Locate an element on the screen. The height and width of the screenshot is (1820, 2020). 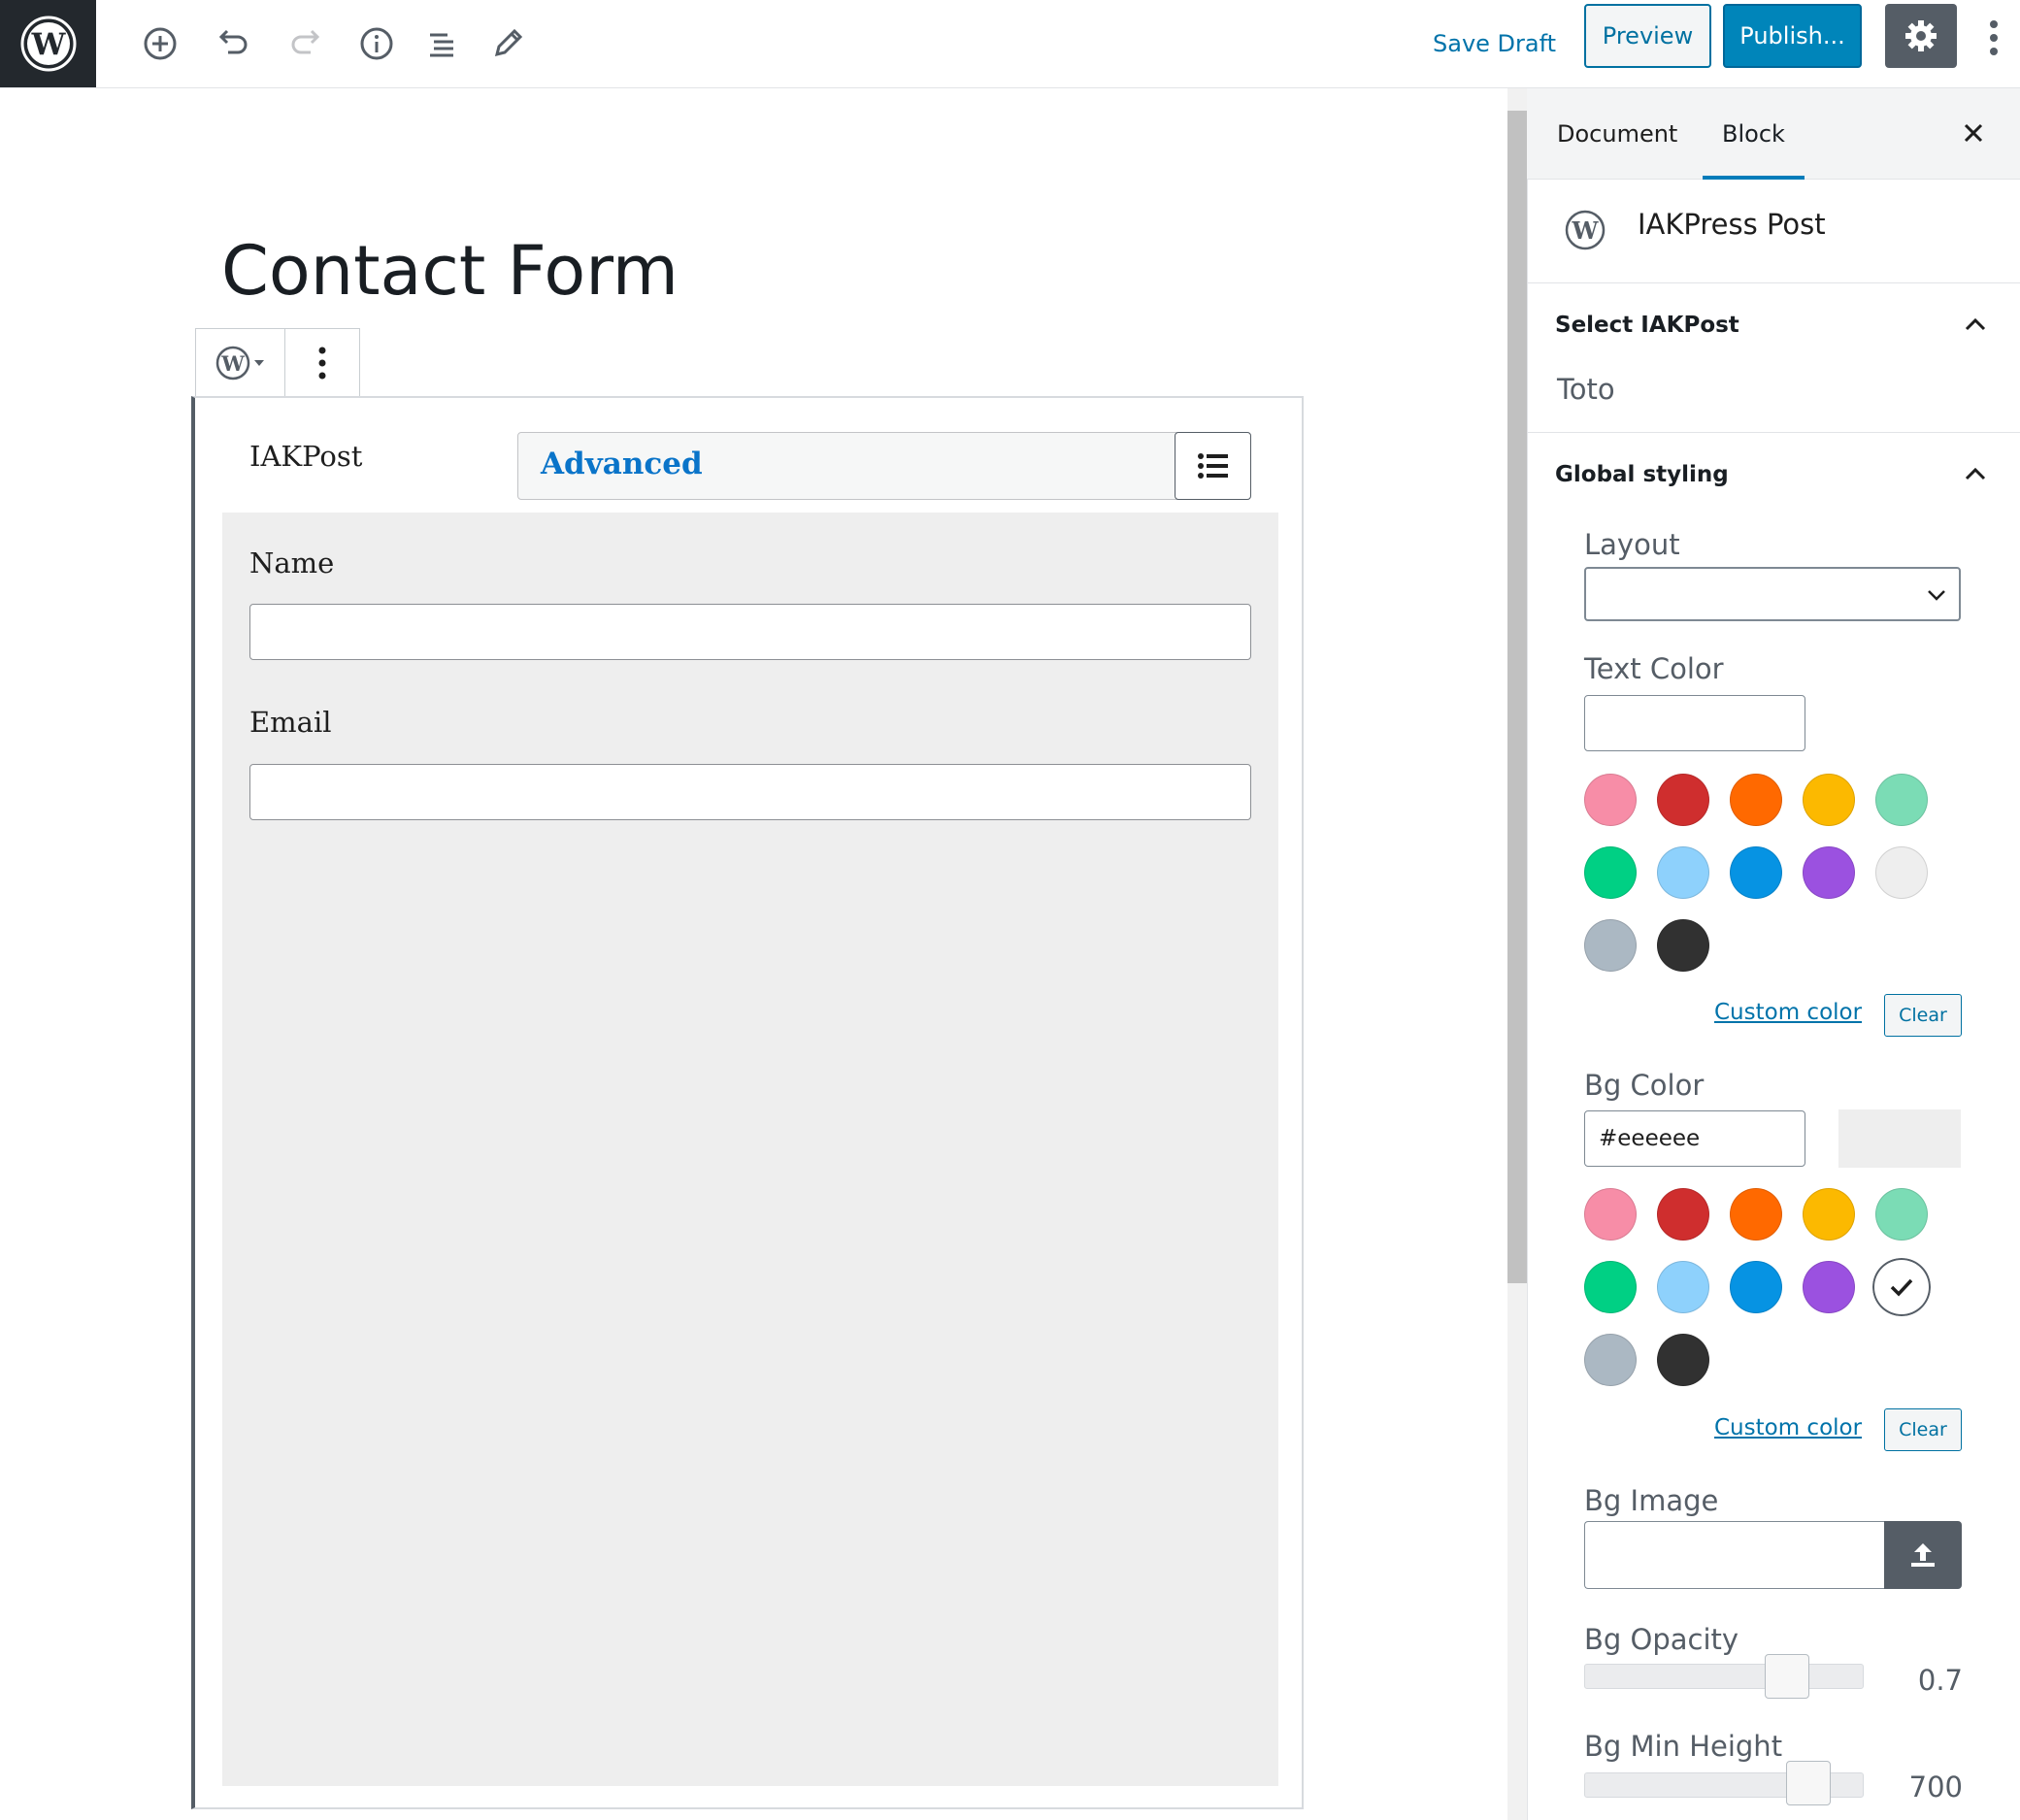
text-color-clear-button: Clear is located at coordinates (1923, 1015).